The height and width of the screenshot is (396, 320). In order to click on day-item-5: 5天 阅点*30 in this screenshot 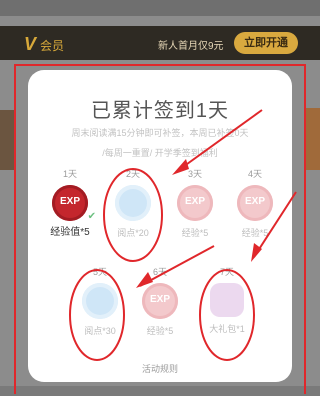, I will do `click(100, 301)`.